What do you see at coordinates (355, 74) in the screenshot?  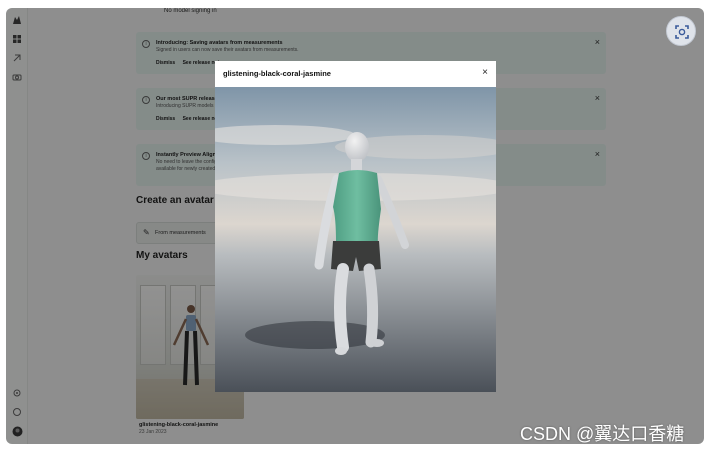 I see `modal-header: glistening-black-coral-jasmine ×` at bounding box center [355, 74].